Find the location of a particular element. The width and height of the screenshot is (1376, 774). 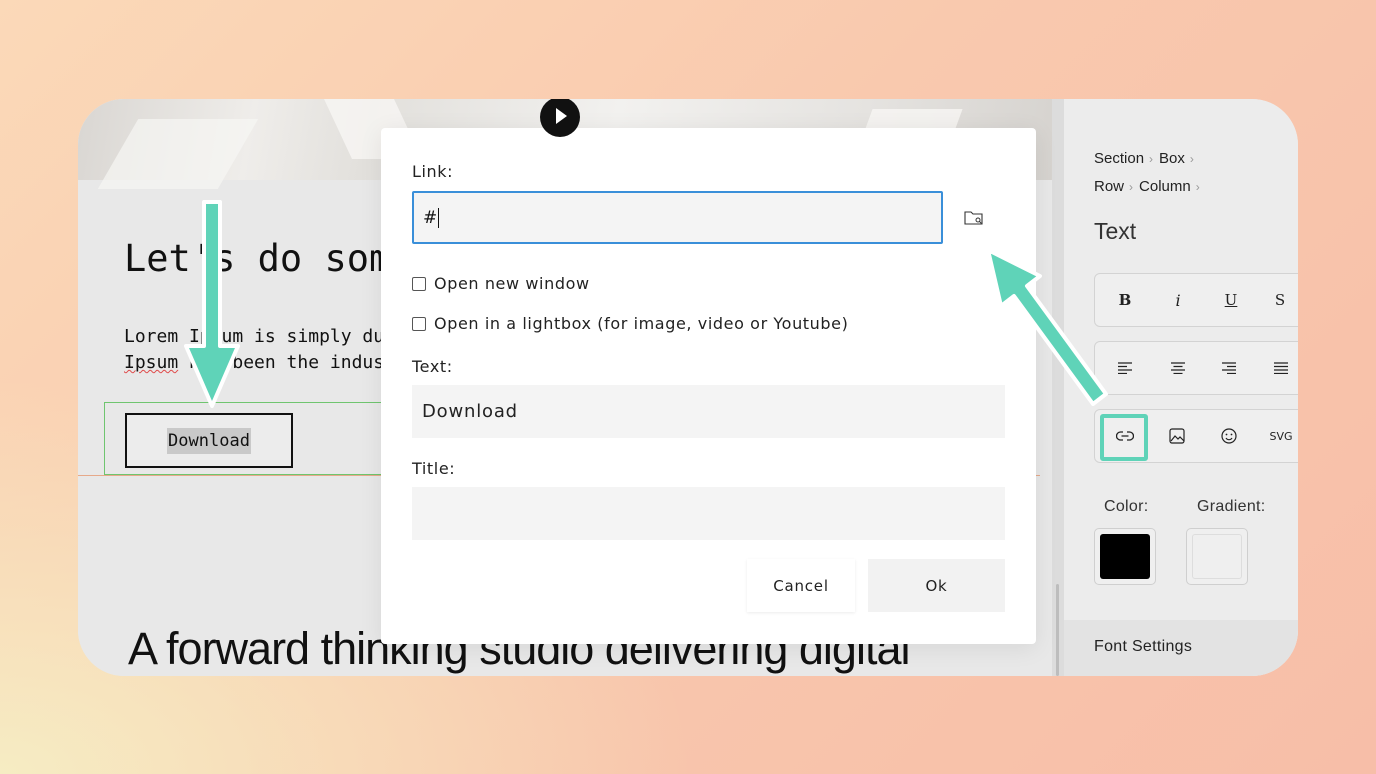

spellcheck-word: Ipsum is located at coordinates (151, 362).